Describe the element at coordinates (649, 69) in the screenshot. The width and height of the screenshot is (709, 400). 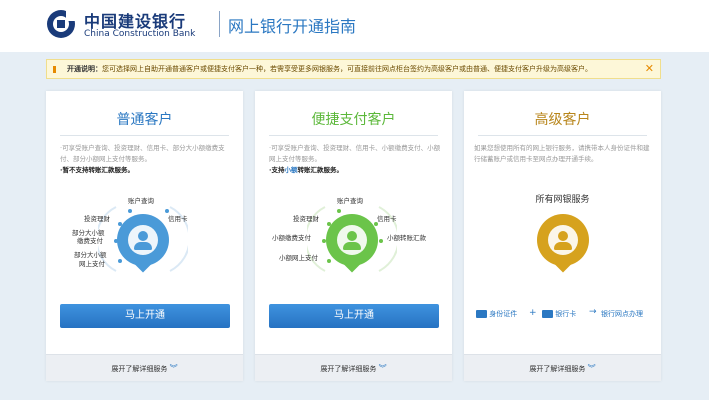
I see `close-icon: ✕` at that location.